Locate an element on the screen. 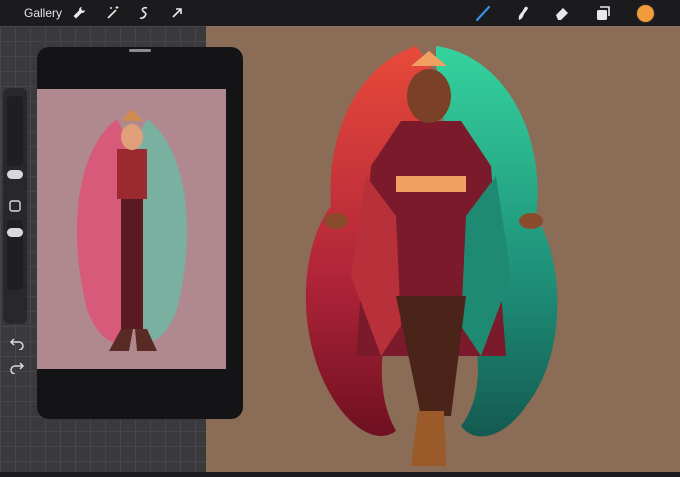  modify-button is located at coordinates (15, 206).